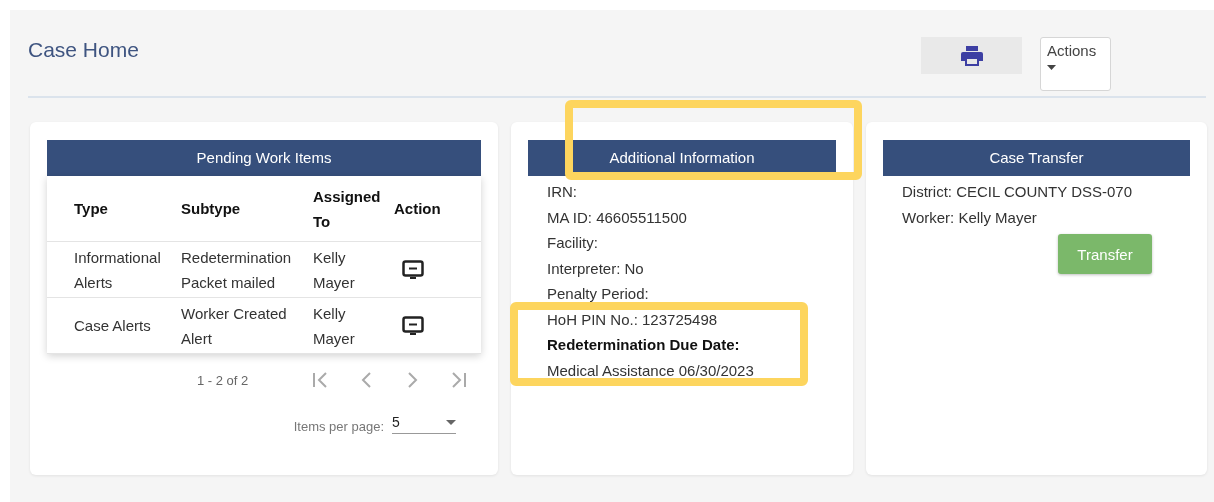  Describe the element at coordinates (91, 209) in the screenshot. I see `column-header: Type` at that location.